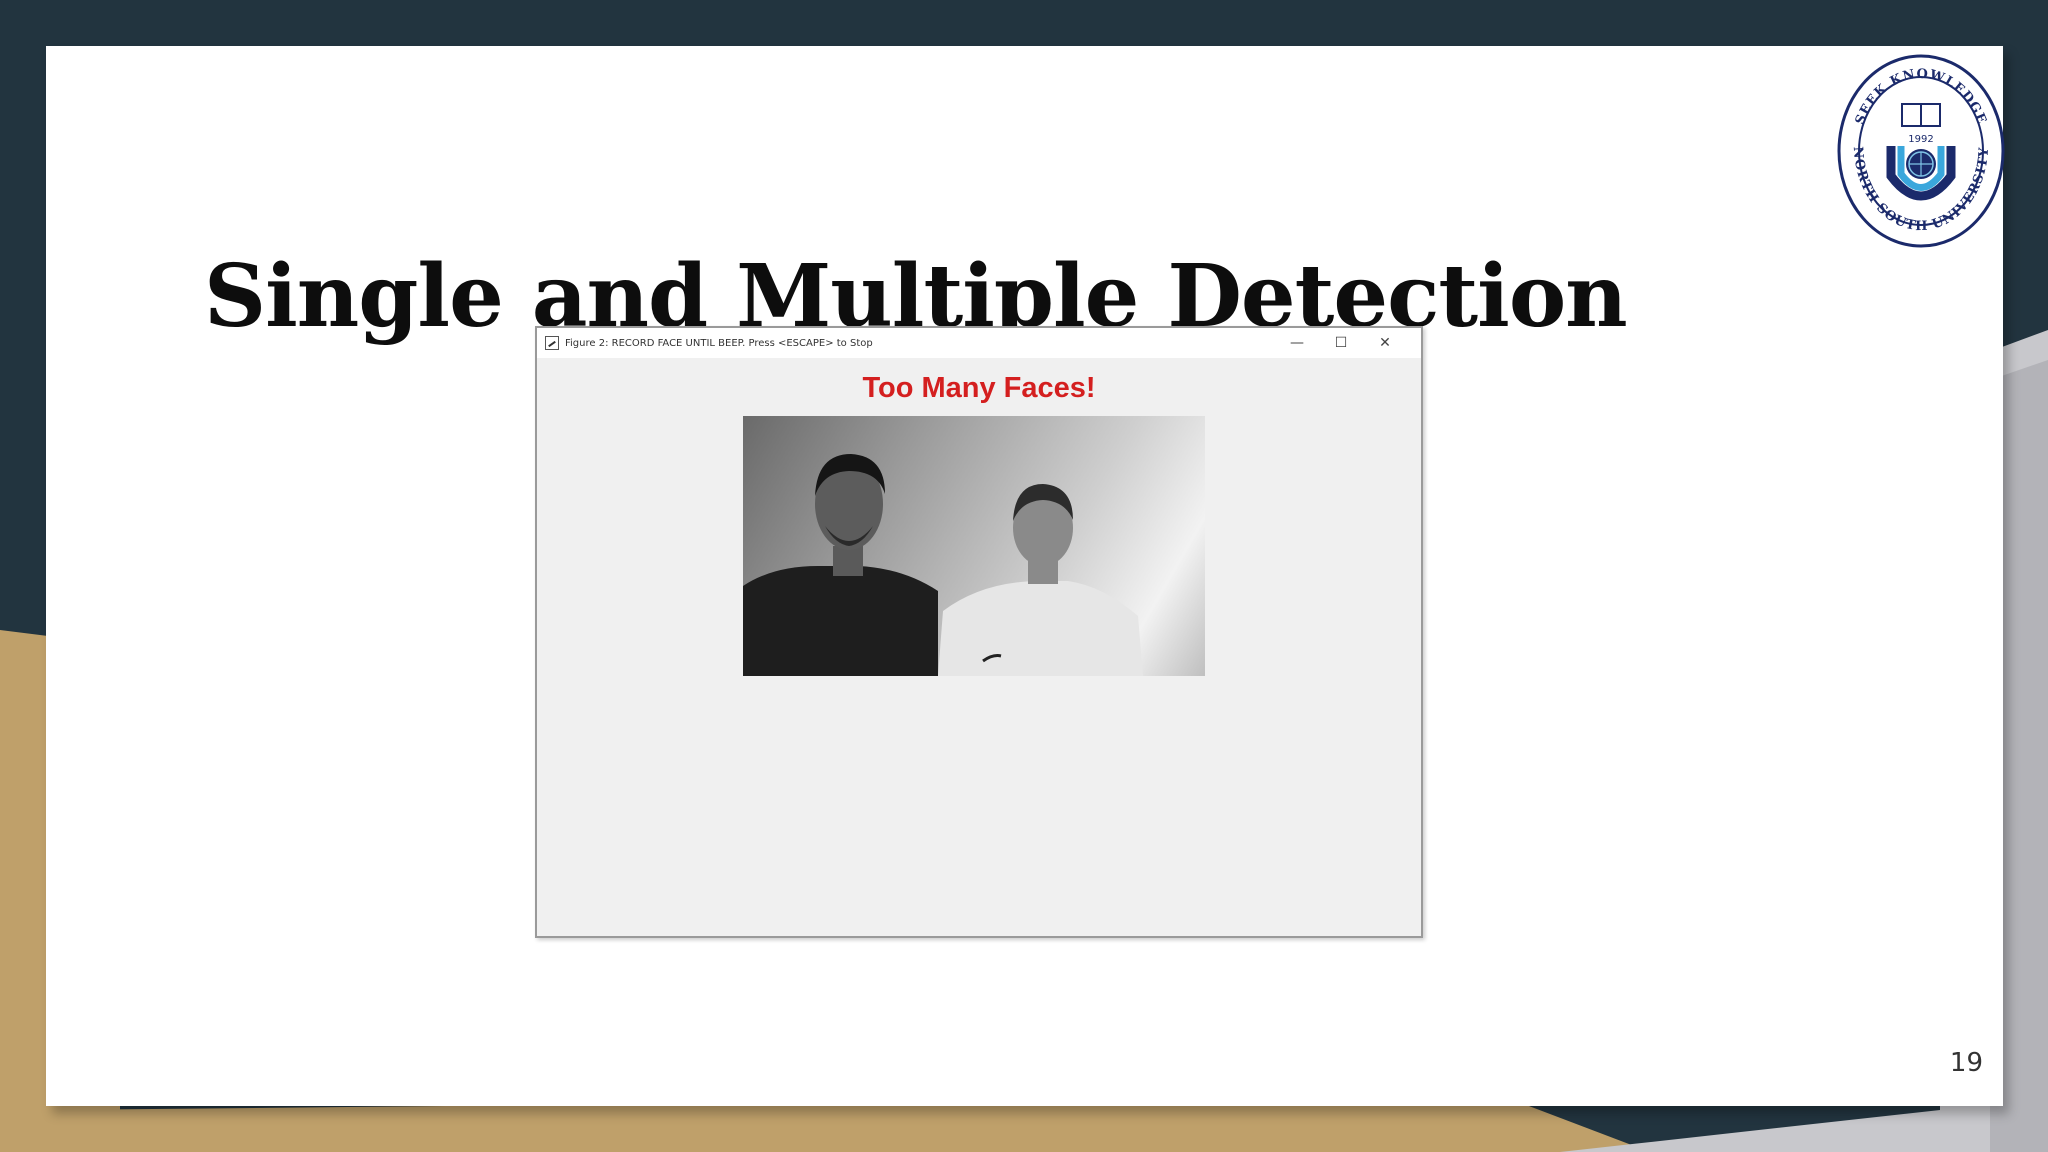 The width and height of the screenshot is (2048, 1152). What do you see at coordinates (979, 388) in the screenshot?
I see `figure-label: Too Many Faces!` at bounding box center [979, 388].